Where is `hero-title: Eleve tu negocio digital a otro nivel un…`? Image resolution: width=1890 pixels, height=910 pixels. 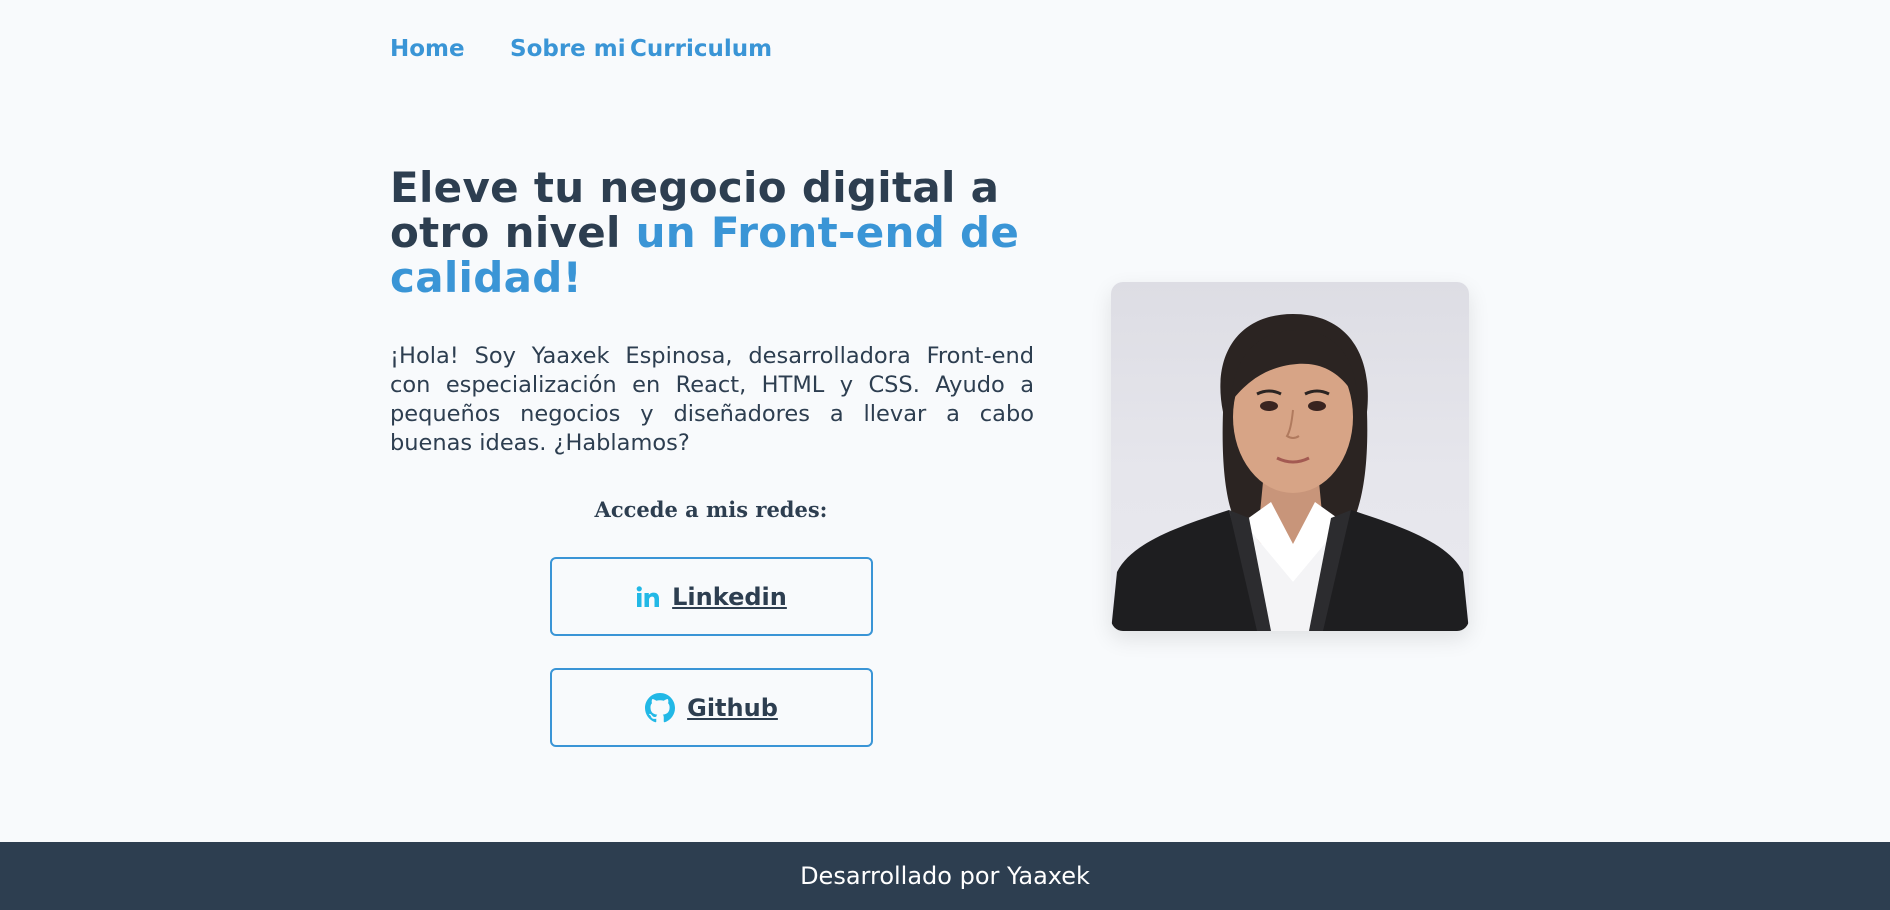 hero-title: Eleve tu negocio digital a otro nivel un… is located at coordinates (710, 232).